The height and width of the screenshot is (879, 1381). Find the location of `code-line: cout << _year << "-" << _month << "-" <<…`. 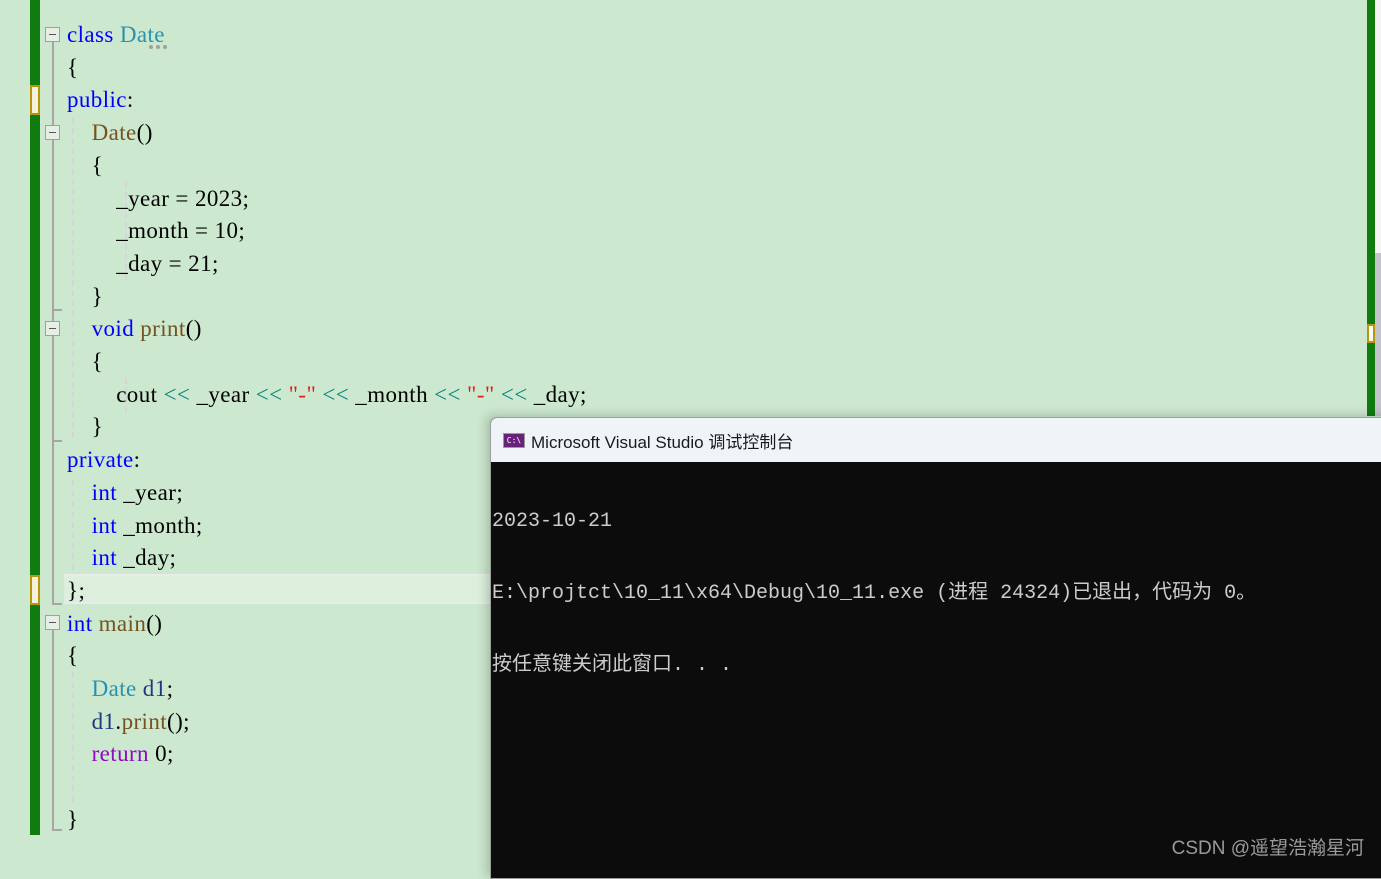

code-line: cout << _year << "-" << _month << "-" <<… is located at coordinates (327, 395).